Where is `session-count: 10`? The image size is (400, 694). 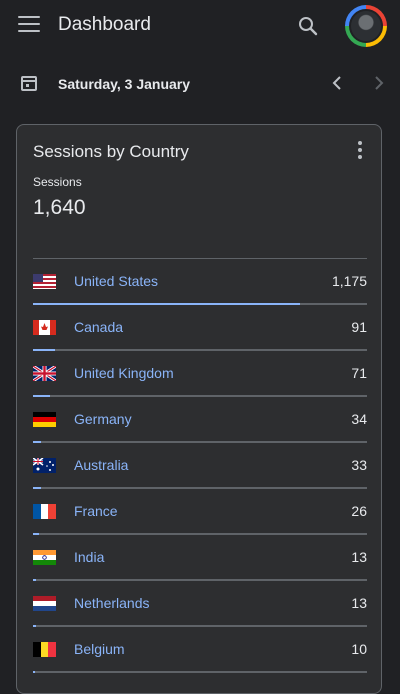
session-count: 10 is located at coordinates (359, 649).